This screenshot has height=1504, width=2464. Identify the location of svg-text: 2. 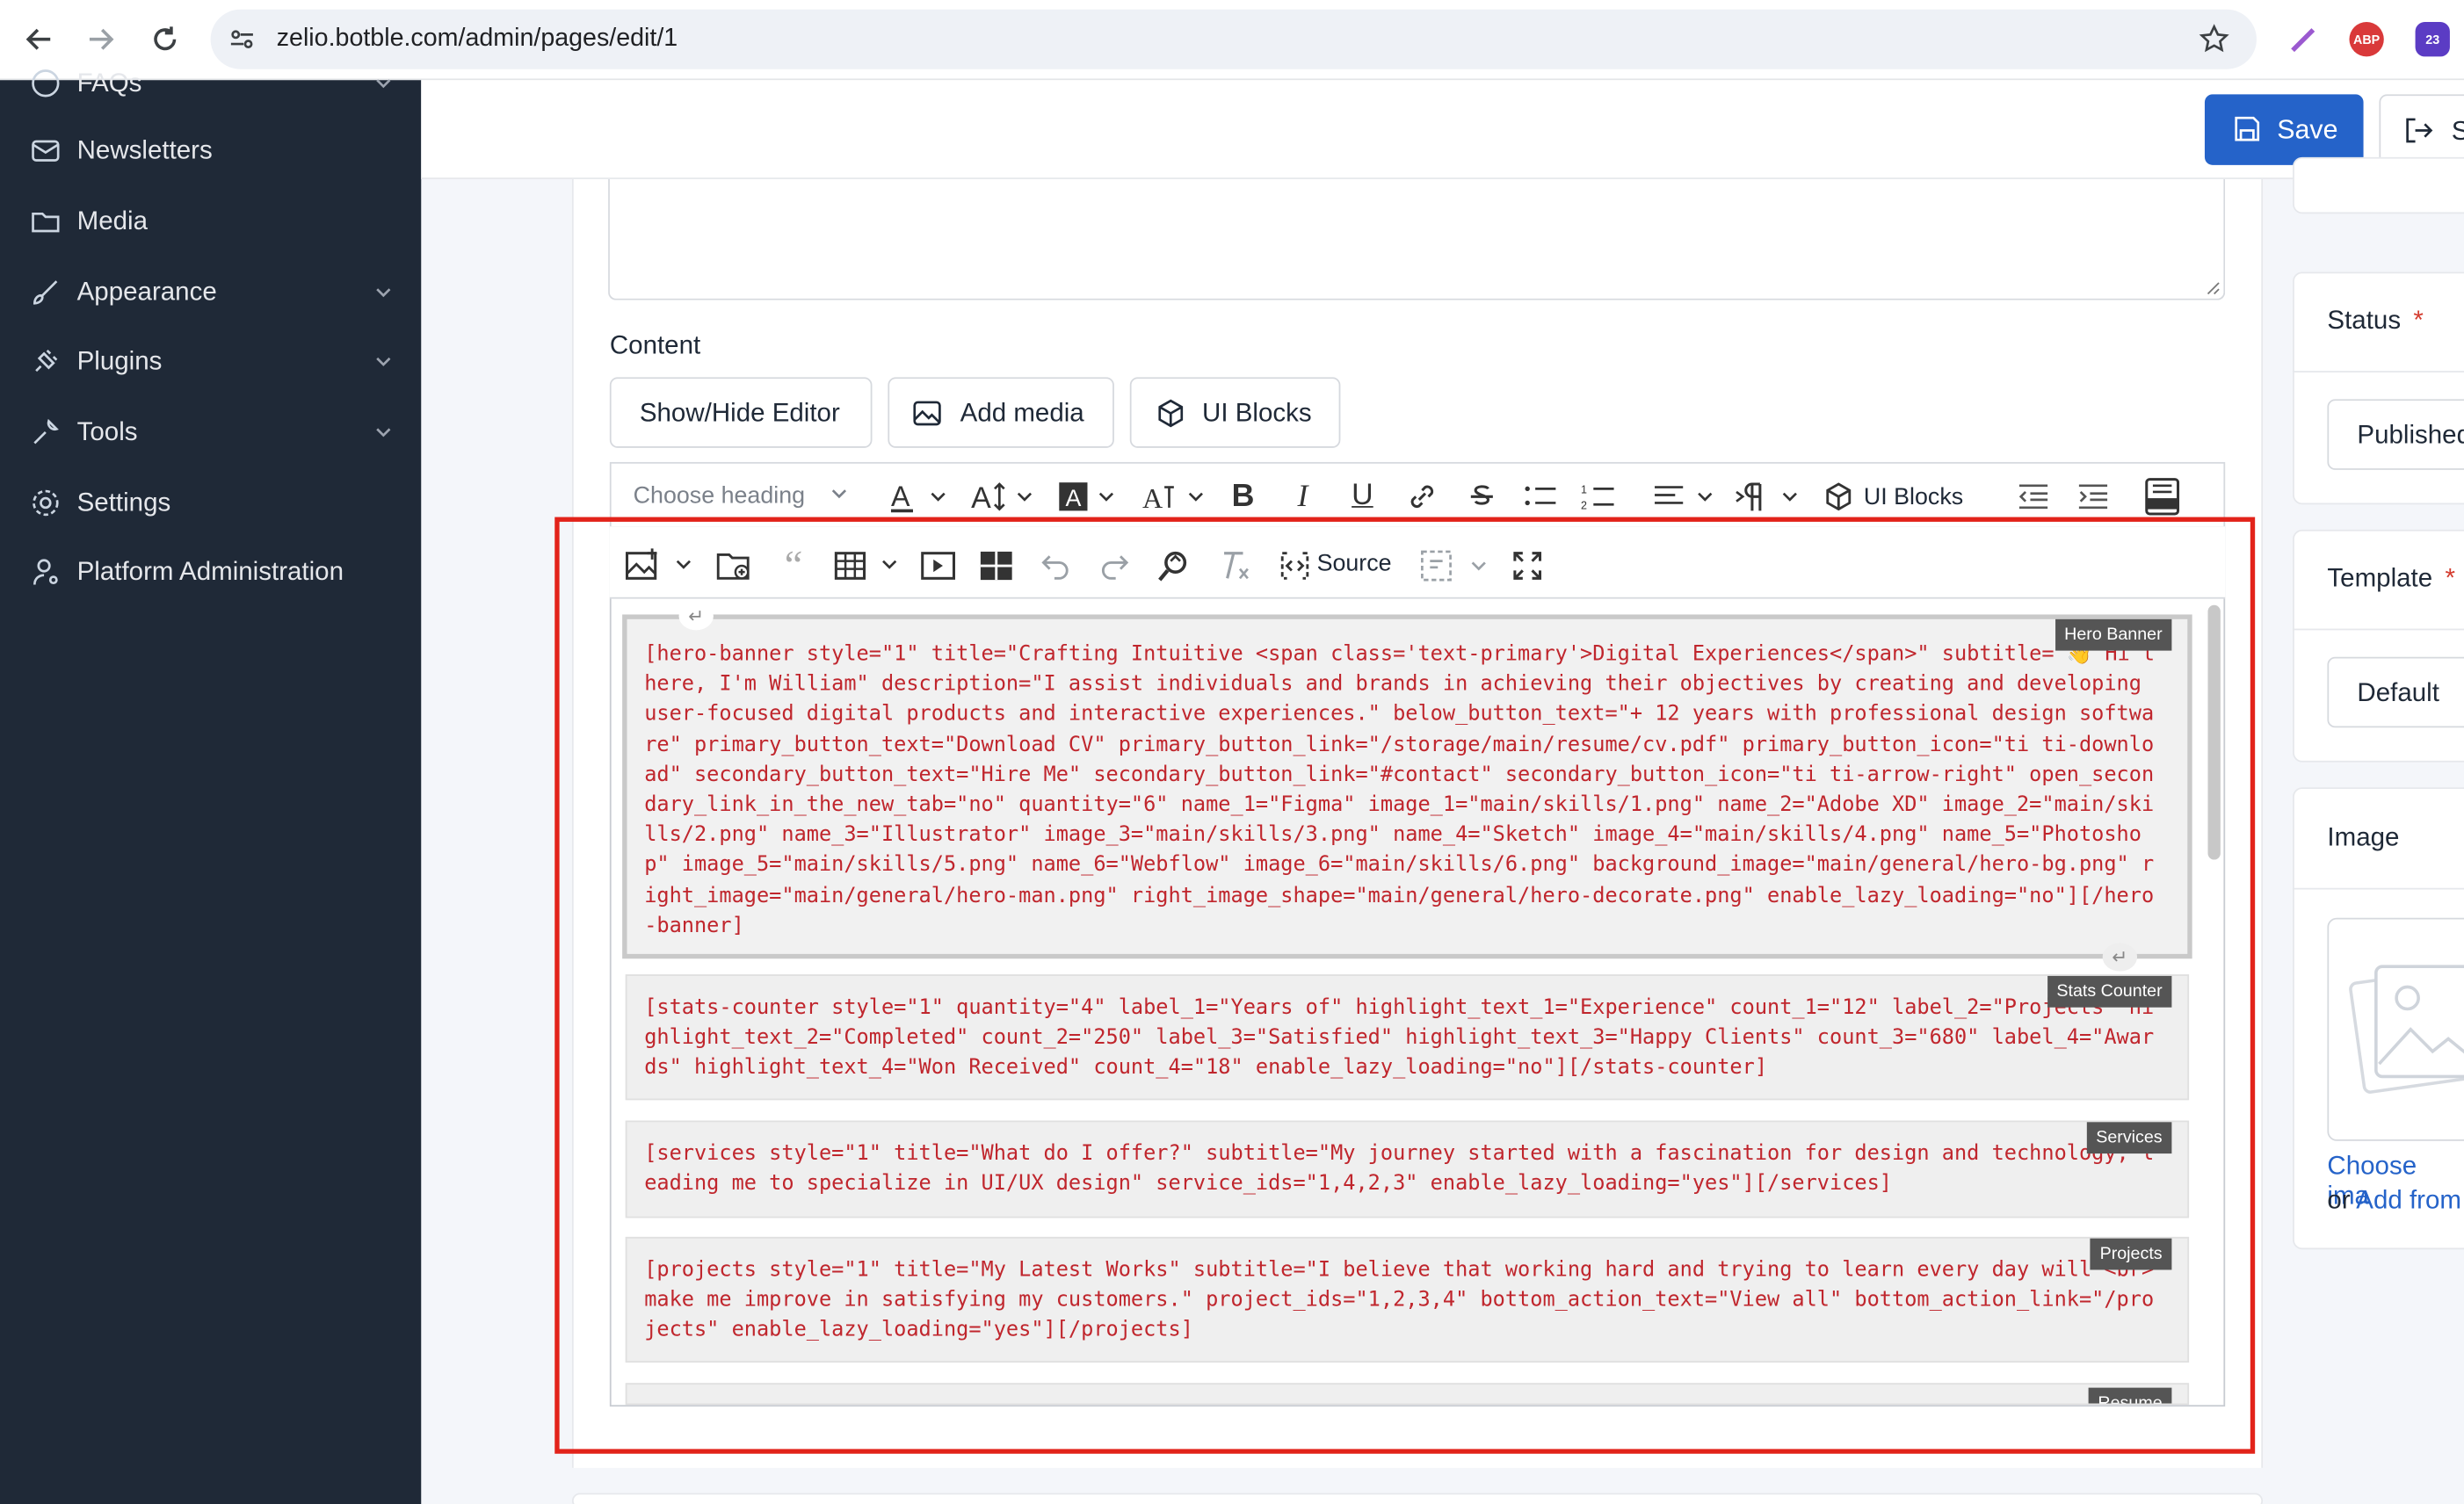
(1584, 506).